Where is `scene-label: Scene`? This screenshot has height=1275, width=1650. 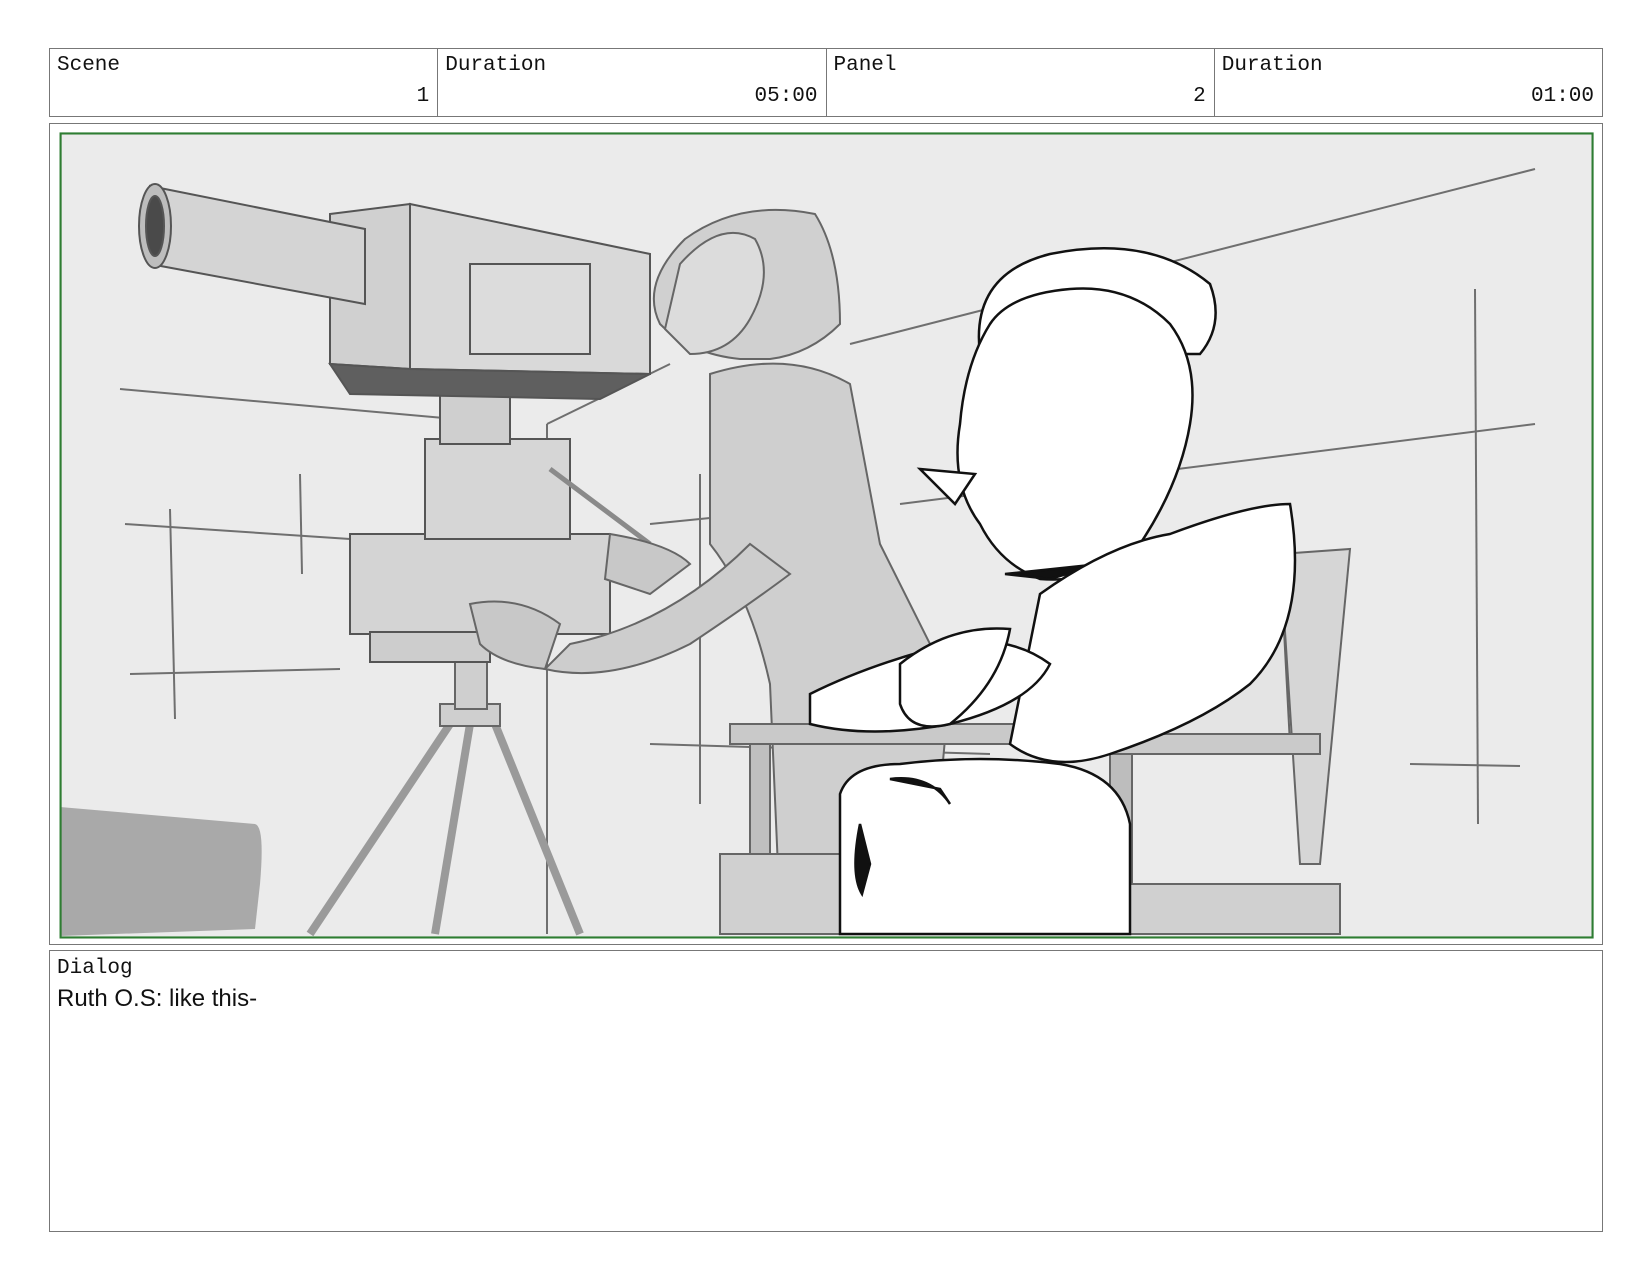 scene-label: Scene is located at coordinates (89, 65).